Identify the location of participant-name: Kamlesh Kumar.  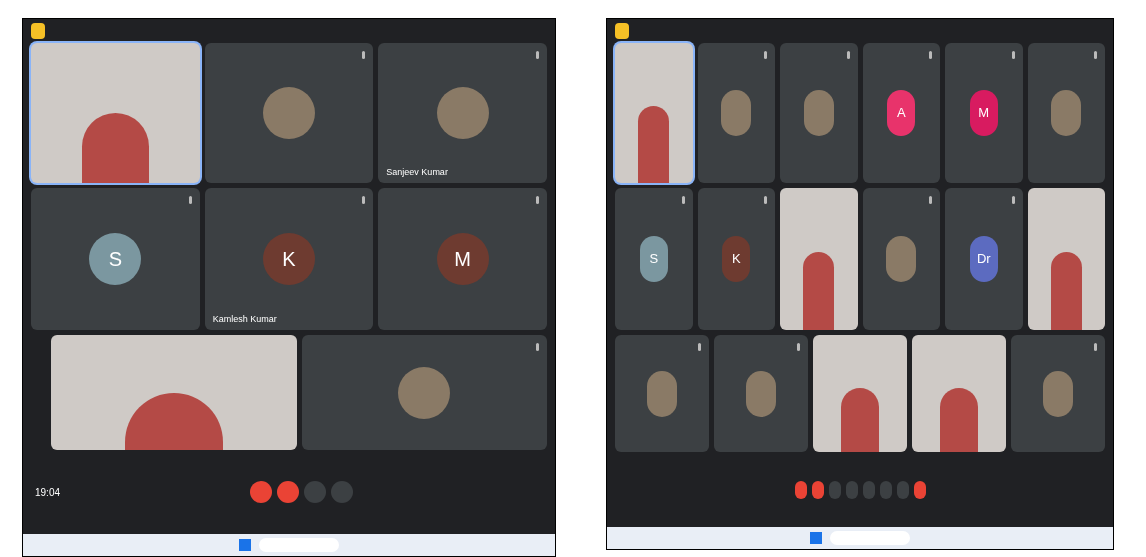
(244, 319).